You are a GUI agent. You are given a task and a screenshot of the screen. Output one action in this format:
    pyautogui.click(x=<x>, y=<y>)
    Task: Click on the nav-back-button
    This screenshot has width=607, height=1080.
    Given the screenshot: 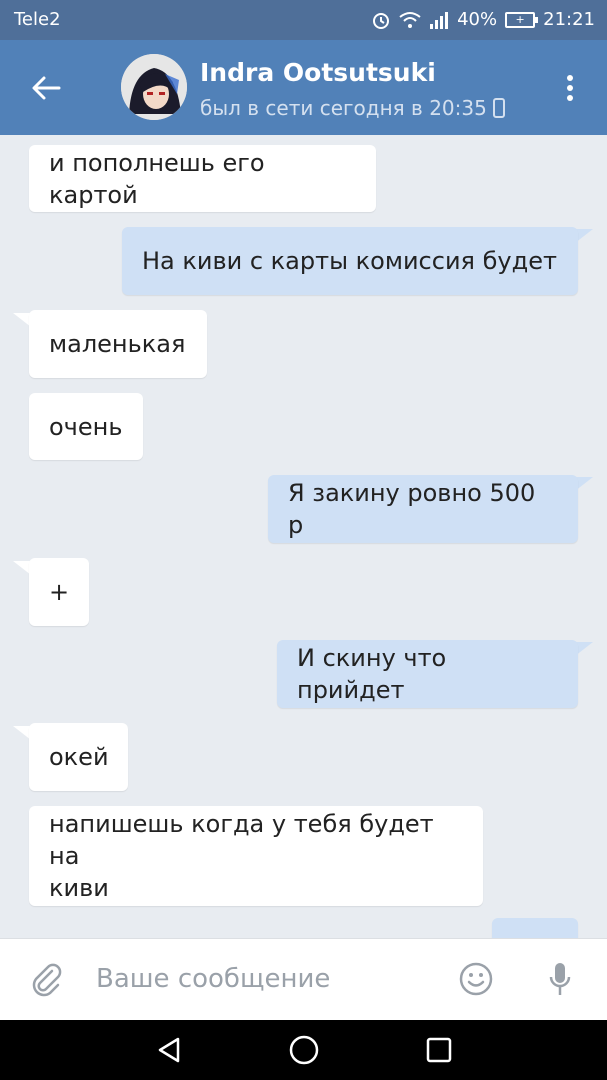 What is the action you would take?
    pyautogui.click(x=169, y=1050)
    